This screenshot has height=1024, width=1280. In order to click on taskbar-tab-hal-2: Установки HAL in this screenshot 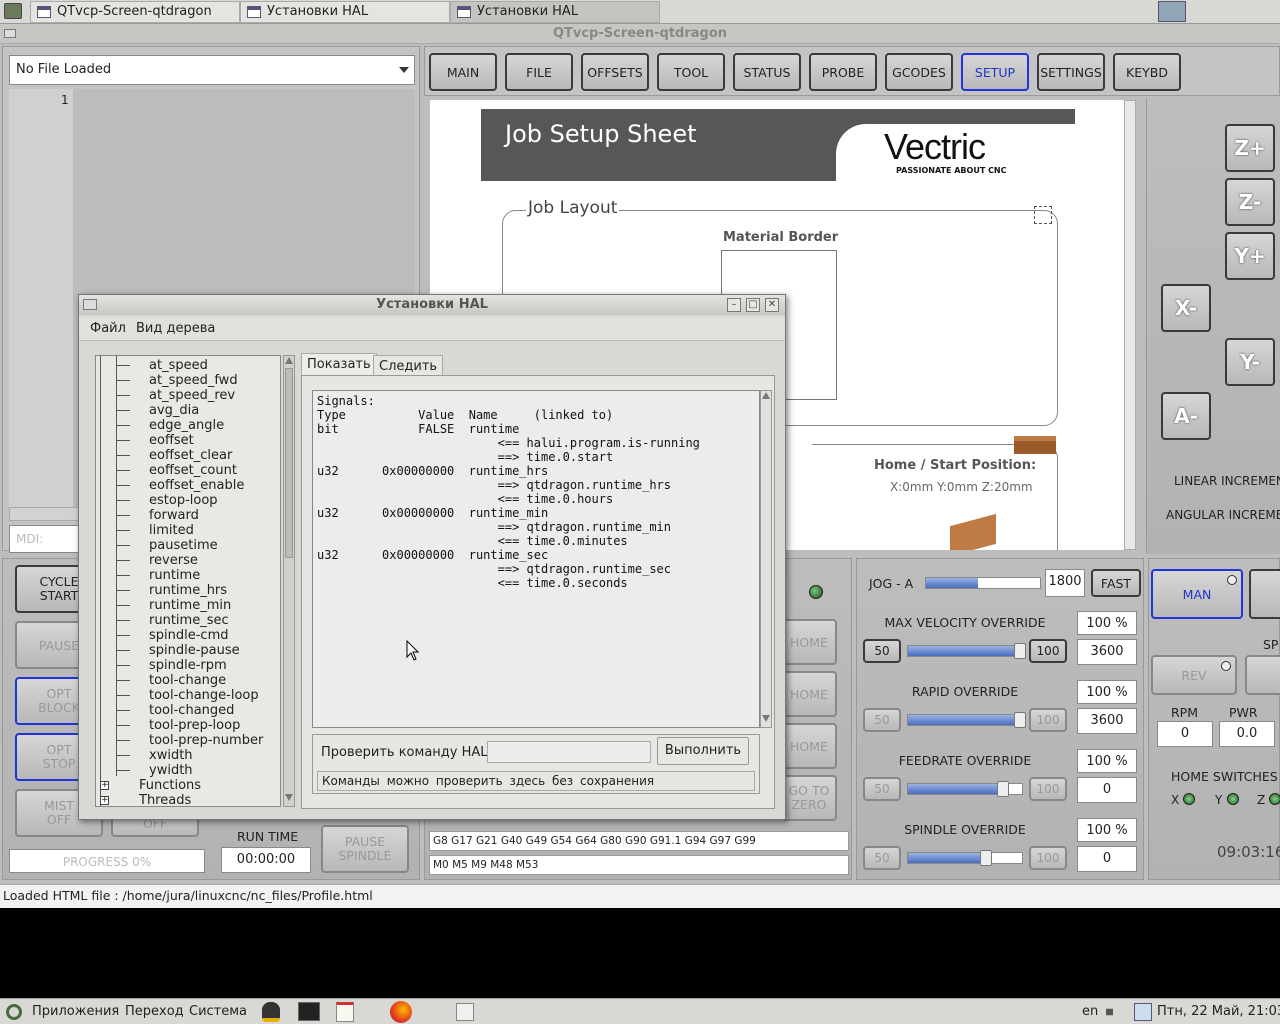, I will do `click(555, 12)`.